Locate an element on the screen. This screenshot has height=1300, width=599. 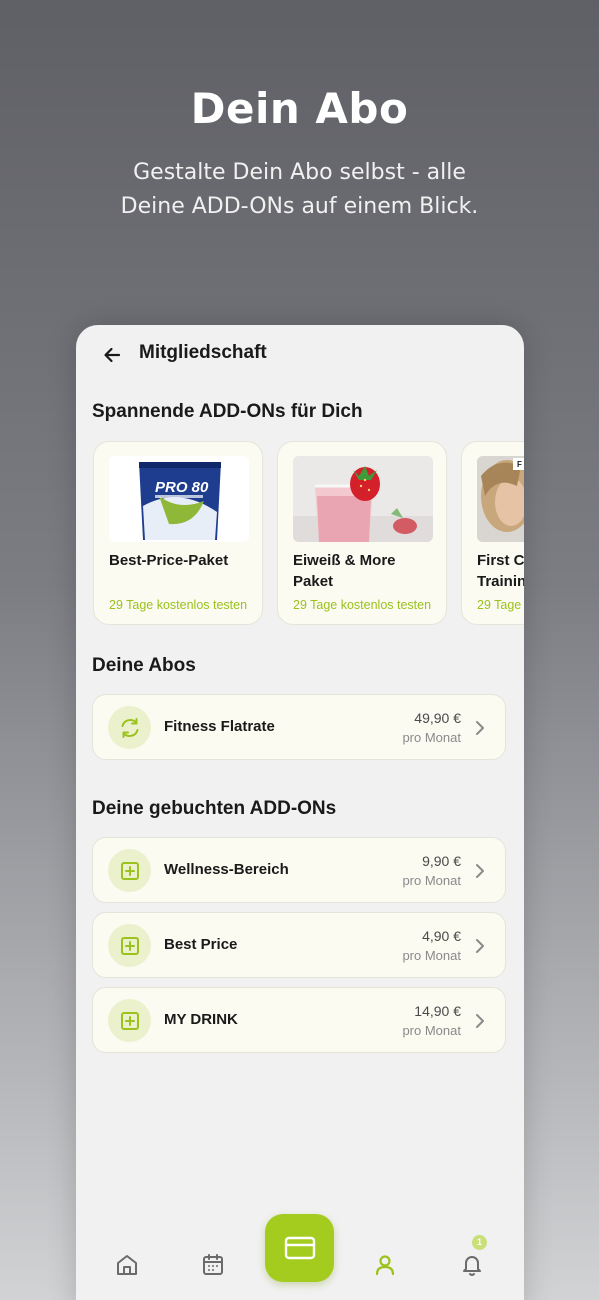
row-price: 49,90 € is located at coordinates (437, 718).